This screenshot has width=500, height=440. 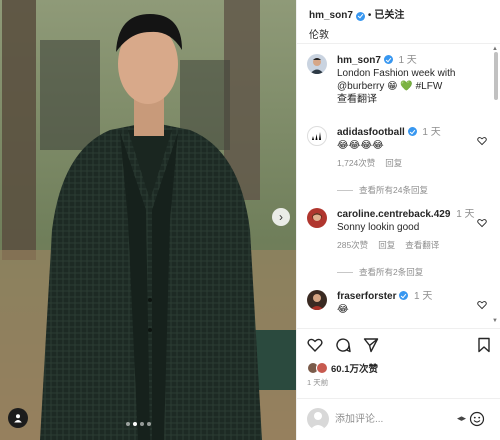 I want to click on carousel-indicator, so click(x=138, y=424).